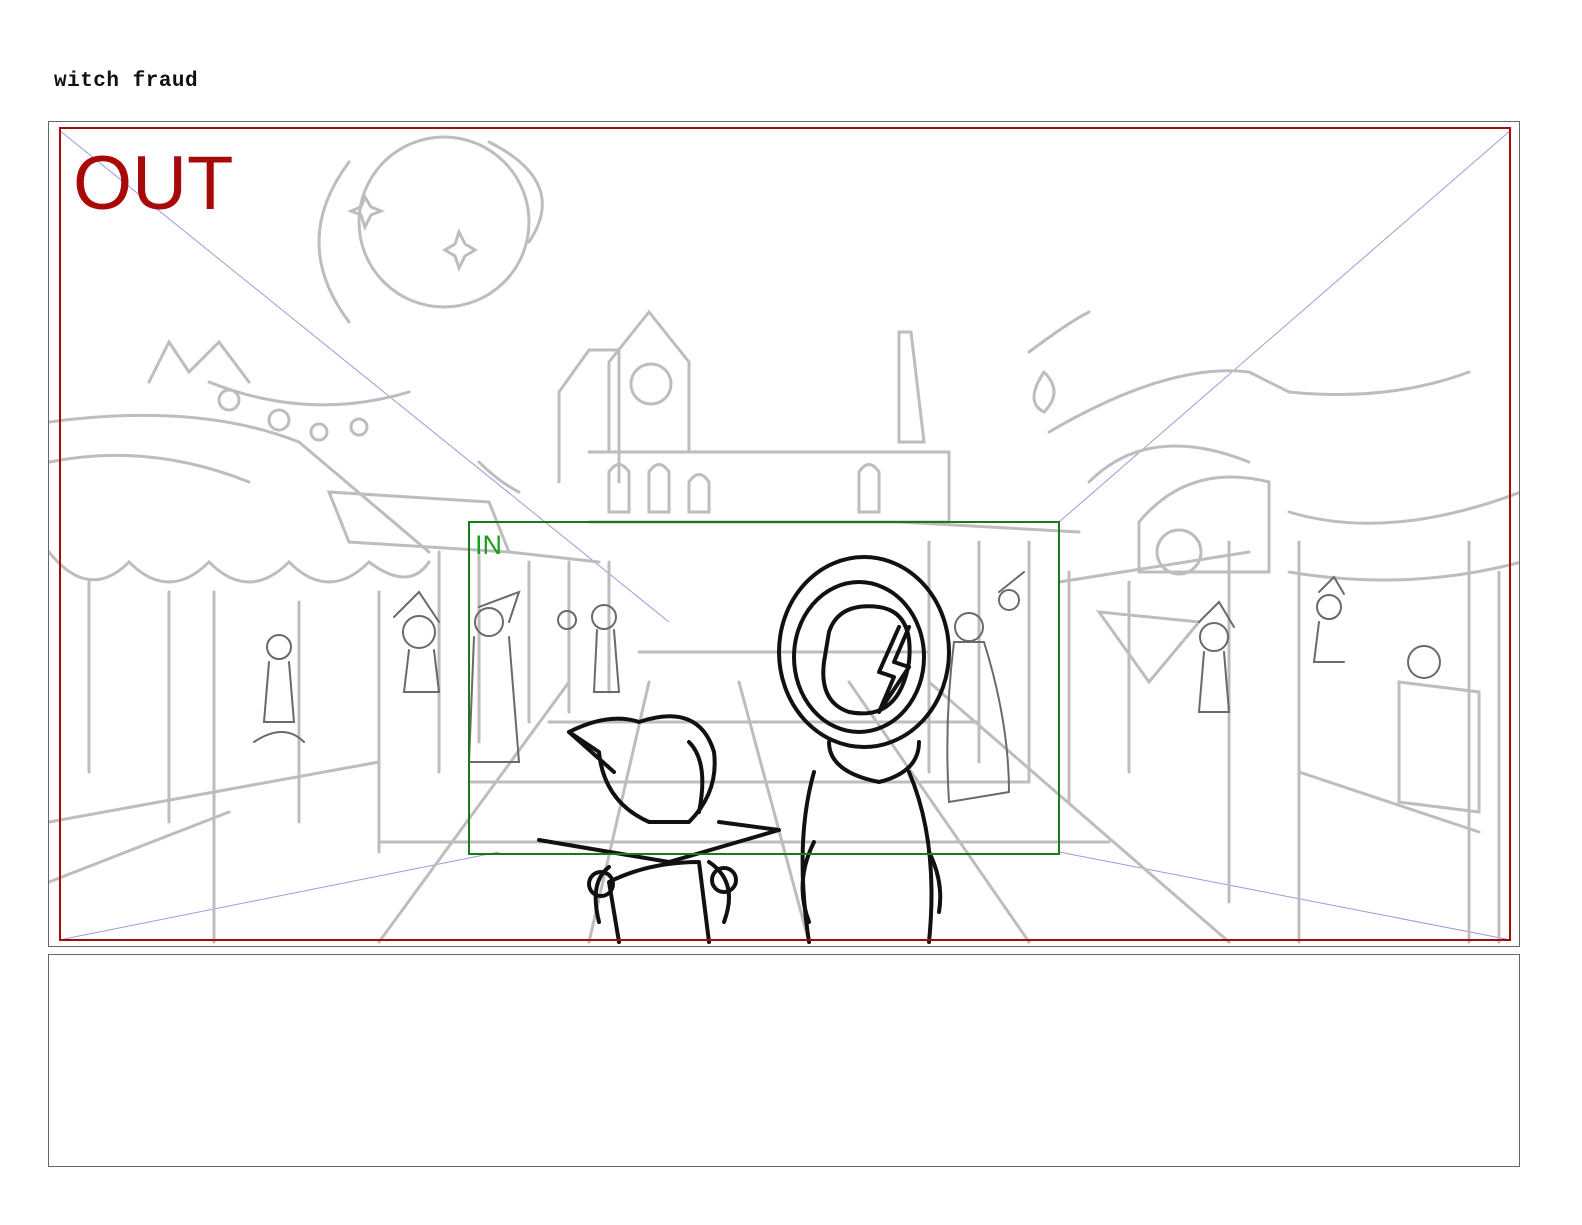 Image resolution: width=1582 pixels, height=1225 pixels. I want to click on background-characters, so click(847, 687).